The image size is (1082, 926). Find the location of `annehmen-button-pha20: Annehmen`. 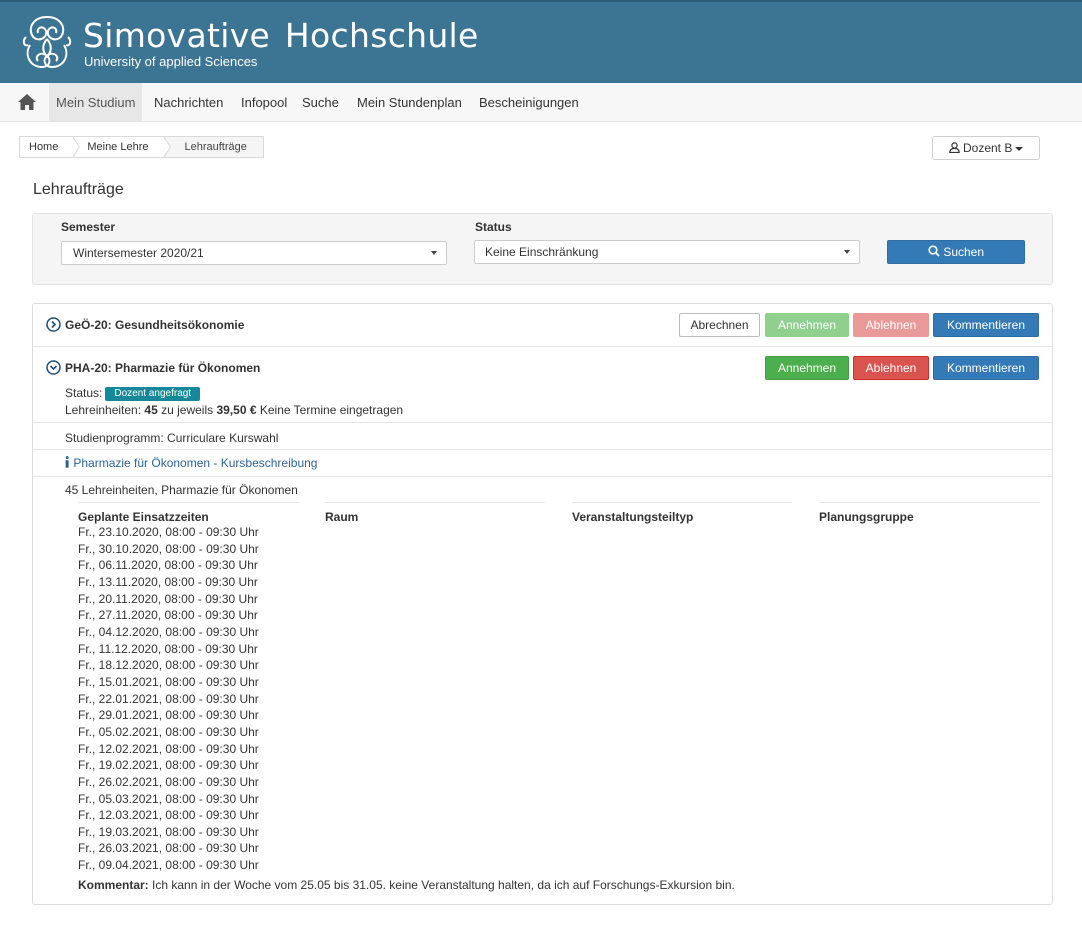

annehmen-button-pha20: Annehmen is located at coordinates (807, 368).